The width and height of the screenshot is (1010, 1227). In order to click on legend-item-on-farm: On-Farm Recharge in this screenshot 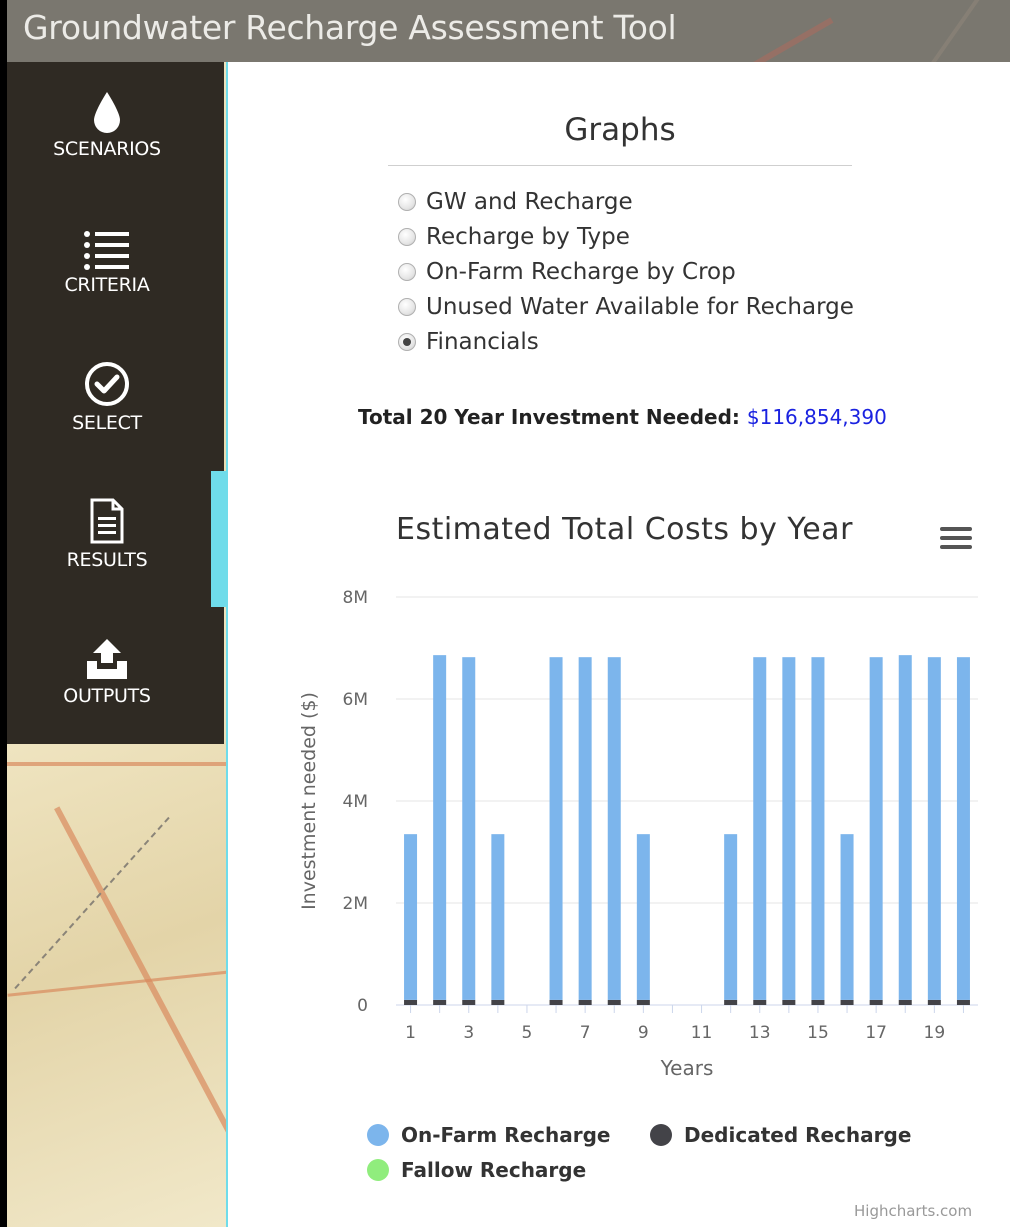, I will do `click(489, 1135)`.